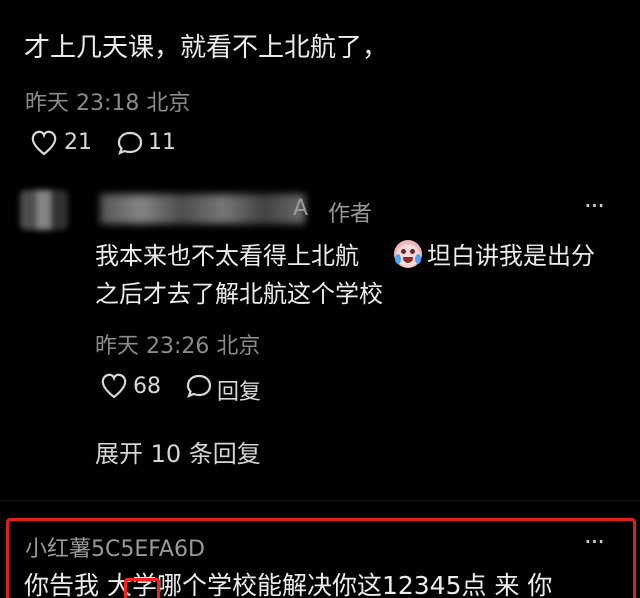 This screenshot has height=598, width=640. What do you see at coordinates (142, 588) in the screenshot?
I see `highlight-mark` at bounding box center [142, 588].